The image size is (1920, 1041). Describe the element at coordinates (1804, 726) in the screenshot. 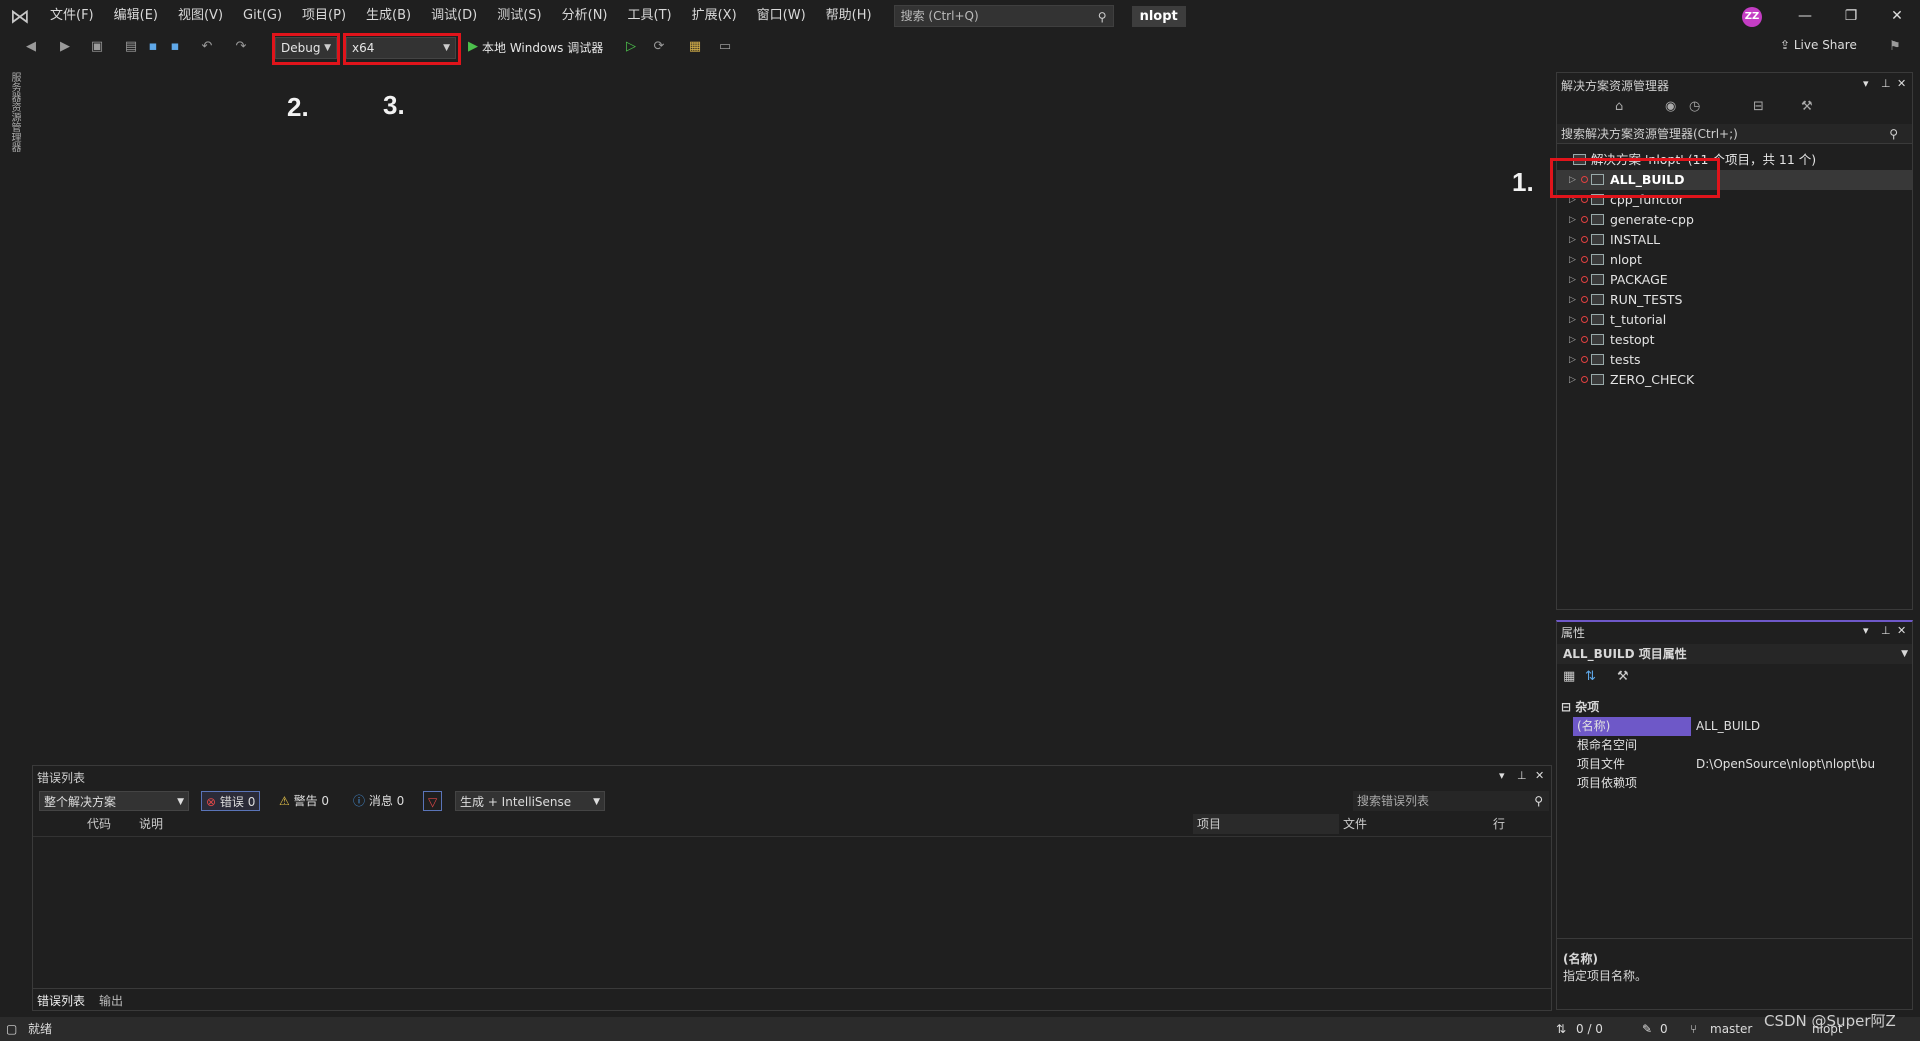

I see `property-value: ALL_BUILD` at that location.